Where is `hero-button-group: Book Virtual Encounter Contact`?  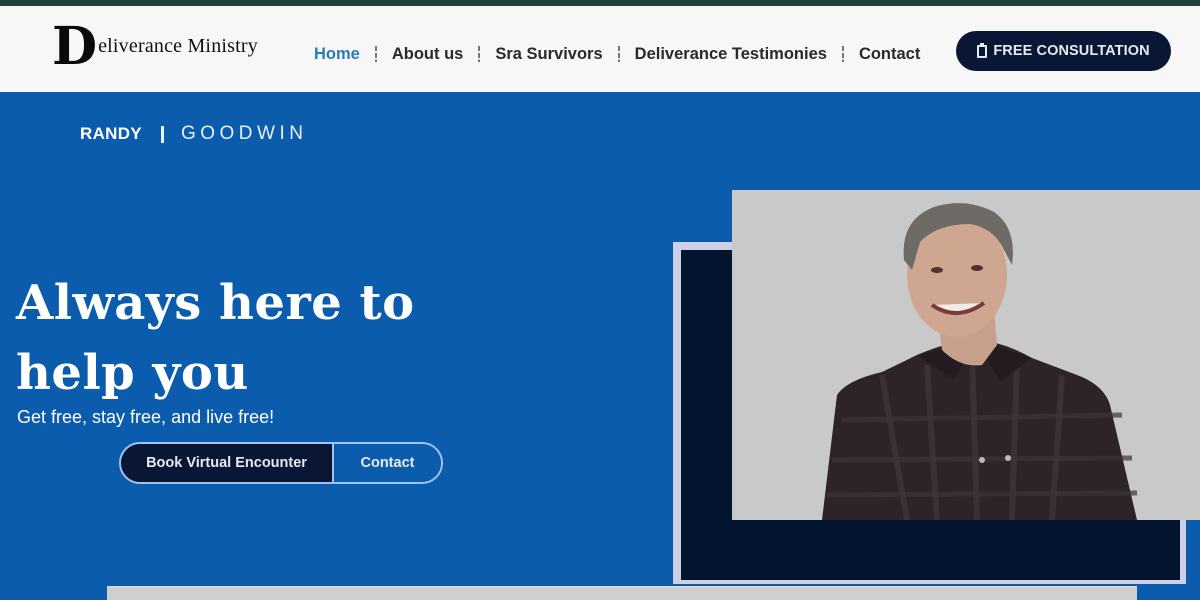 hero-button-group: Book Virtual Encounter Contact is located at coordinates (281, 463).